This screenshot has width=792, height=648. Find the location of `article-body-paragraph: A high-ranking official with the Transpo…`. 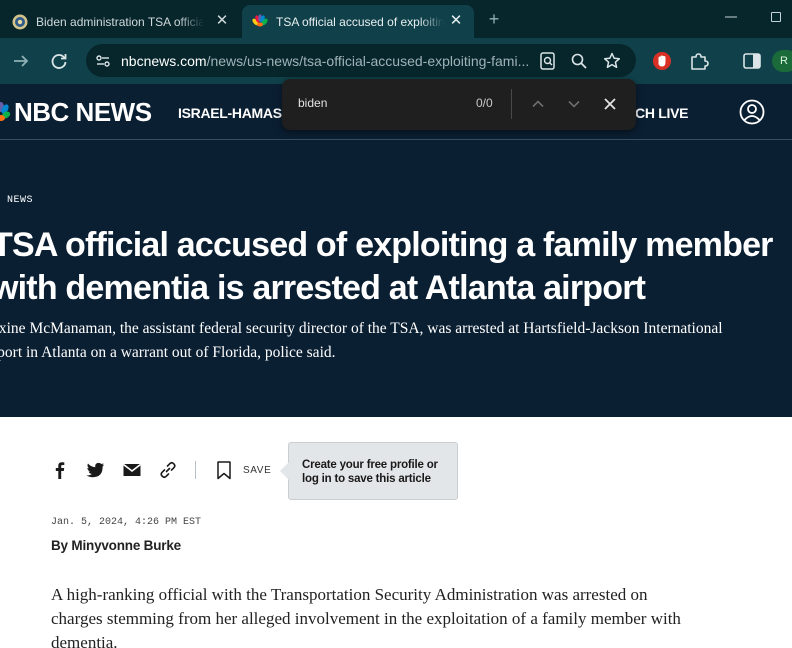

article-body-paragraph: A high-ranking official with the Transpo… is located at coordinates (401, 615).